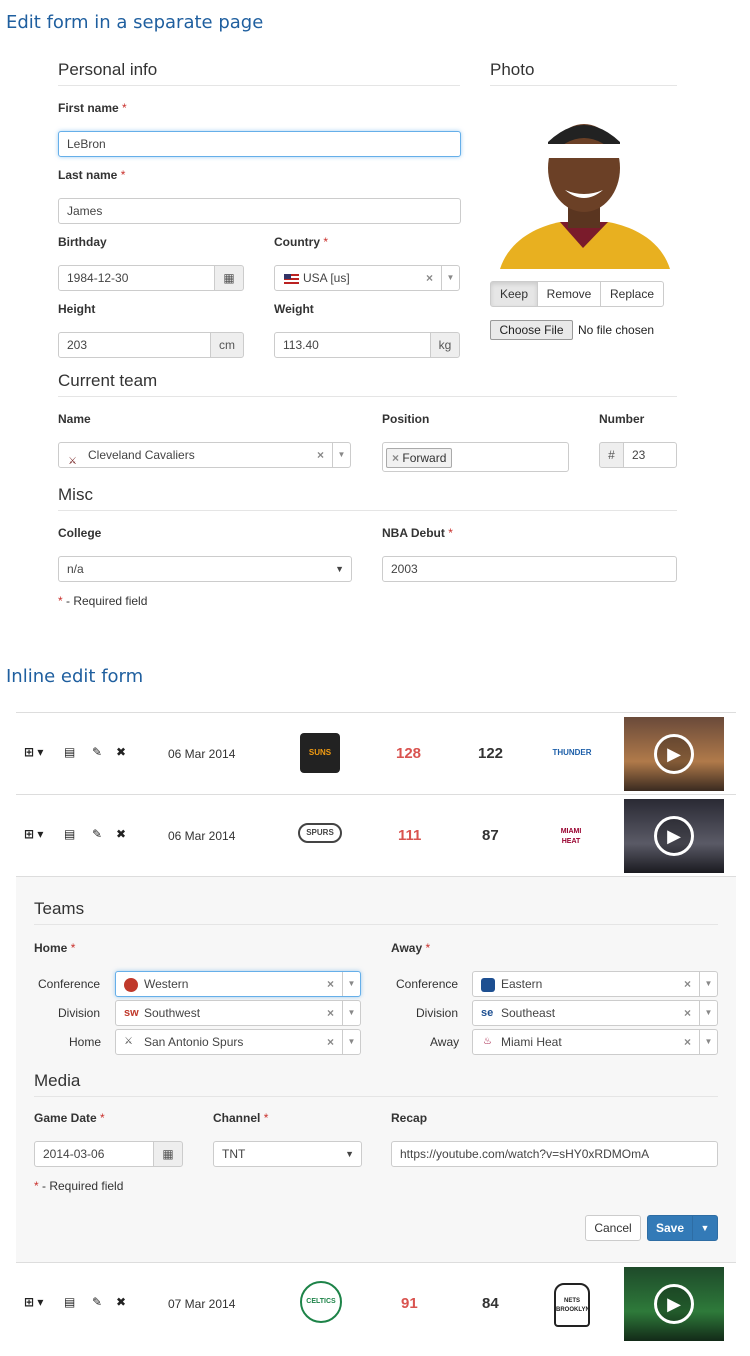 Image resolution: width=750 pixels, height=1356 pixels. Describe the element at coordinates (367, 278) in the screenshot. I see `country-select: USA [us] × ▼` at that location.